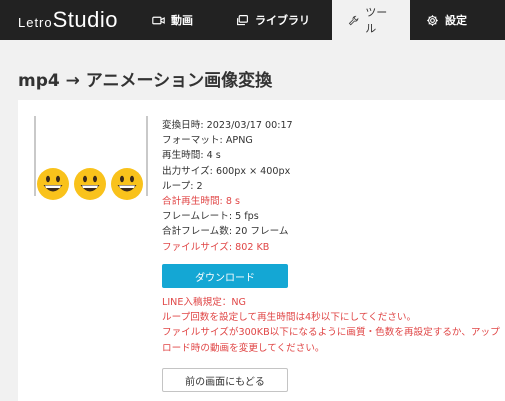  Describe the element at coordinates (242, 19) in the screenshot. I see `library-icon` at that location.